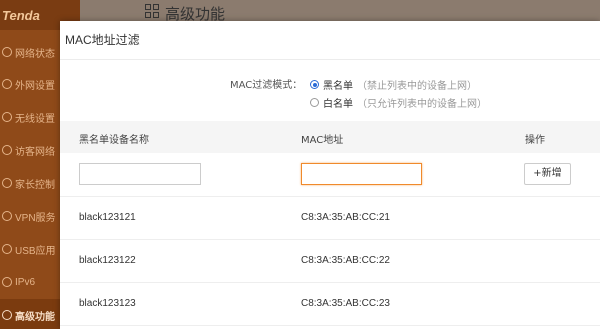 The image size is (600, 329). Describe the element at coordinates (35, 152) in the screenshot. I see `sidebar-item-label: 访客网络` at that location.